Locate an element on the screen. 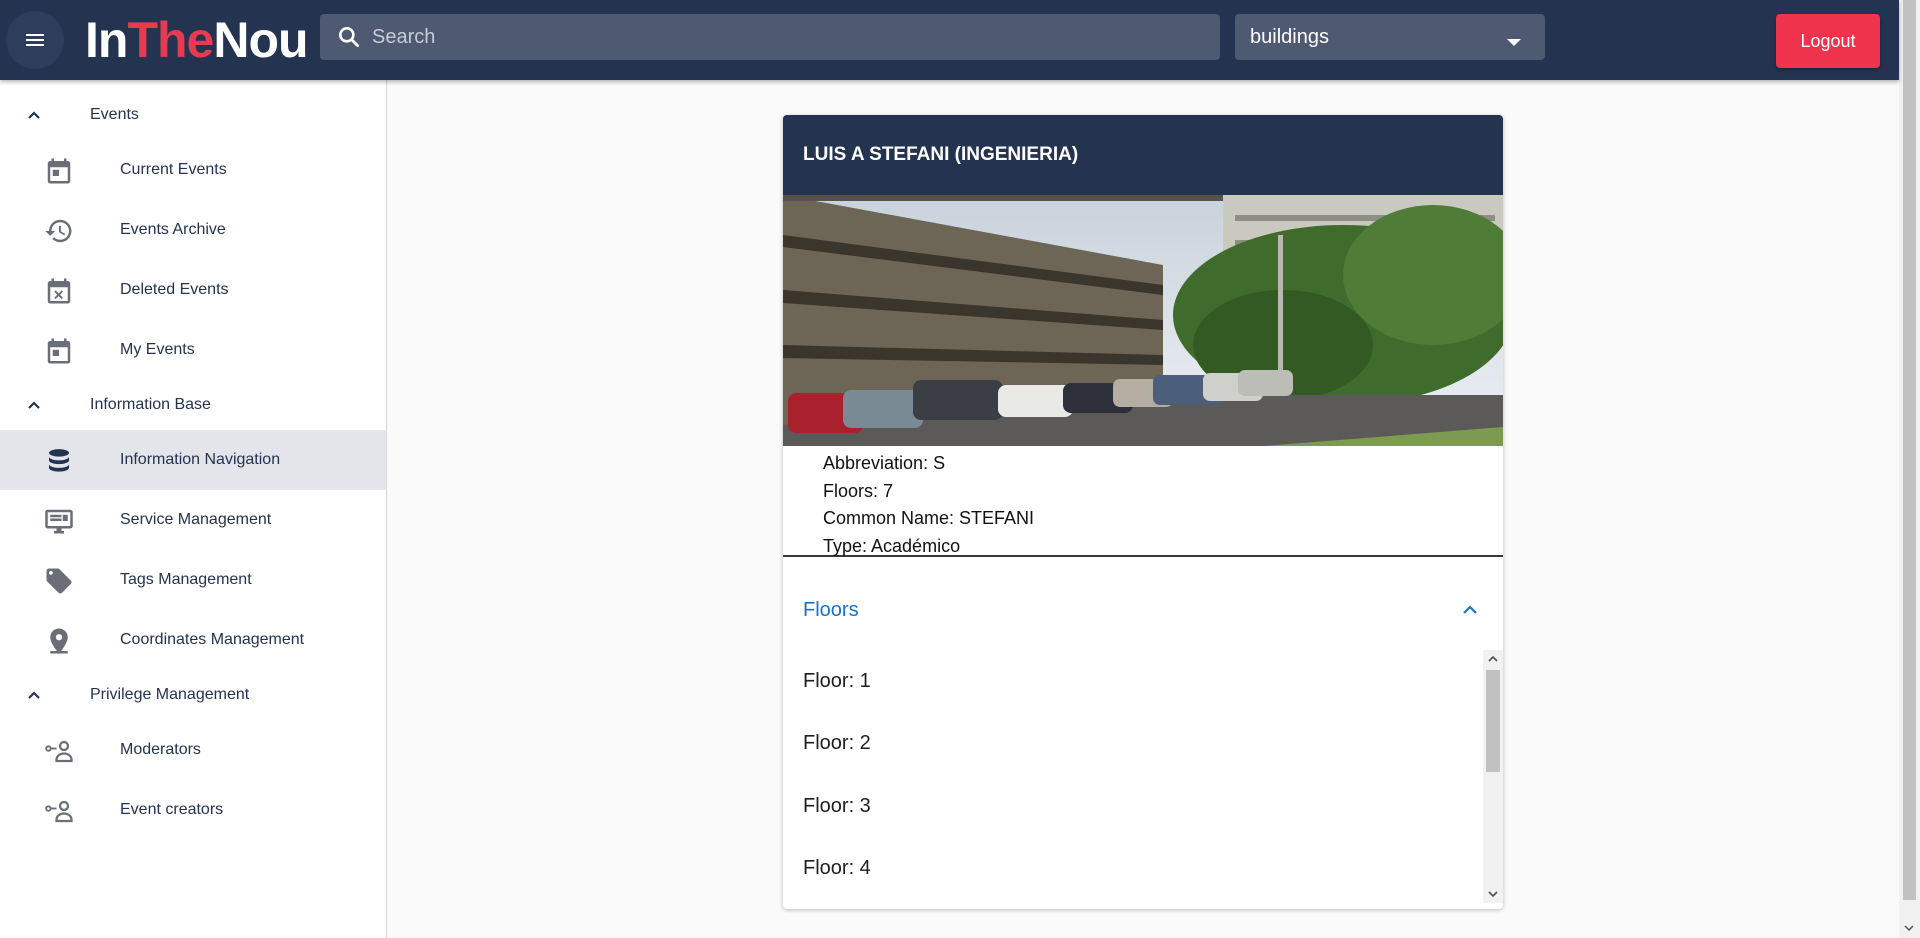 The width and height of the screenshot is (1920, 938). sidebar-item-event-creators: Event creators is located at coordinates (193, 810).